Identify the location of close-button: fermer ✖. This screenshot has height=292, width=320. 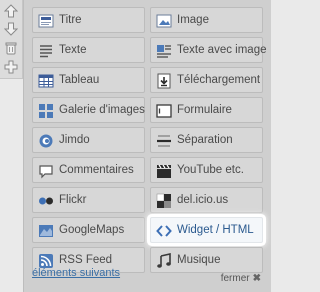
(241, 278).